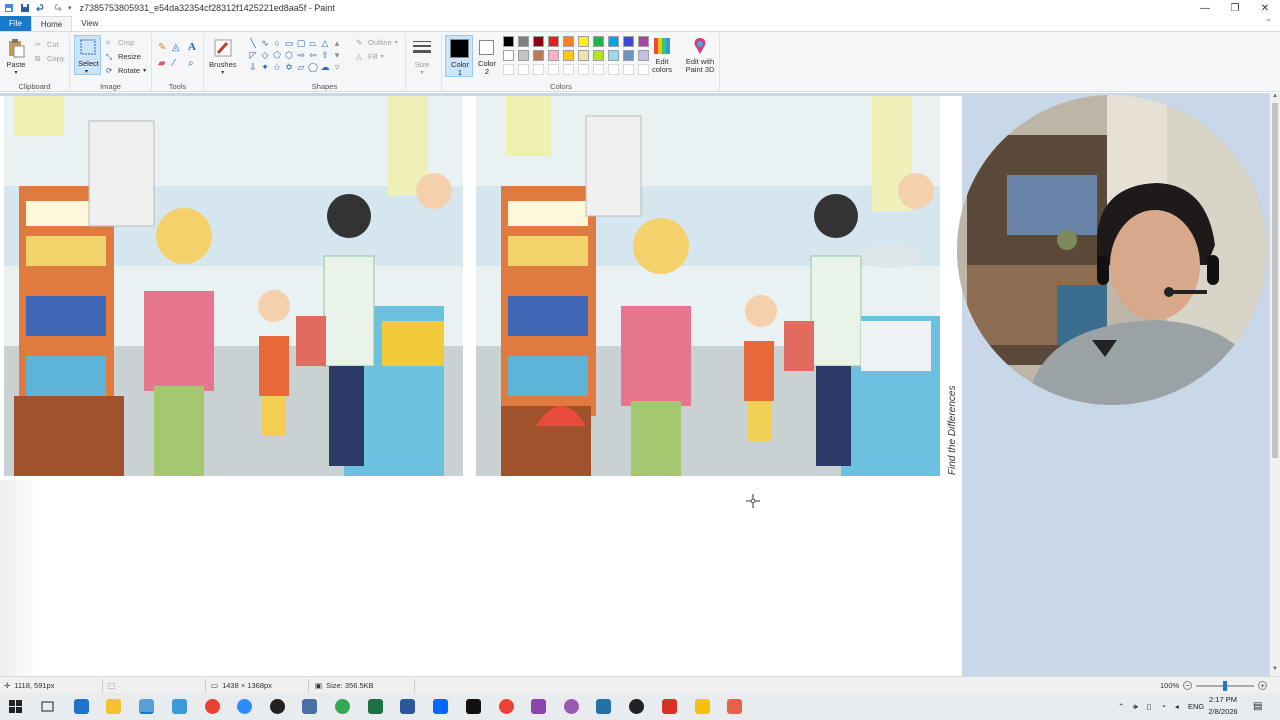 Image resolution: width=1280 pixels, height=720 pixels. I want to click on tab-file: File, so click(15, 23).